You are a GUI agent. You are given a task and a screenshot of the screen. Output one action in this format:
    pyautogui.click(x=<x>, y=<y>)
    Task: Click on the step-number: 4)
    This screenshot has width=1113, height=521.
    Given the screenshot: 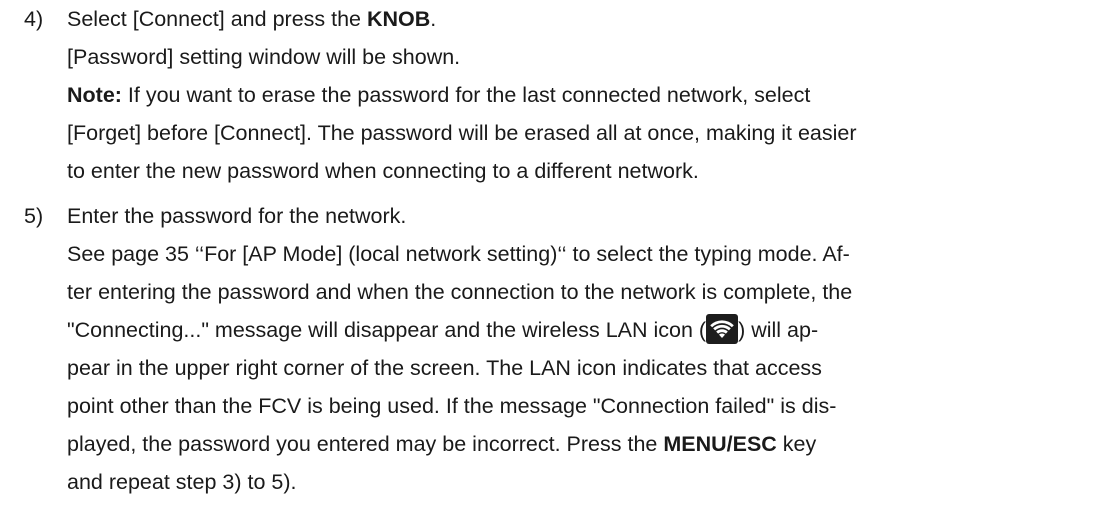 What is the action you would take?
    pyautogui.click(x=34, y=19)
    